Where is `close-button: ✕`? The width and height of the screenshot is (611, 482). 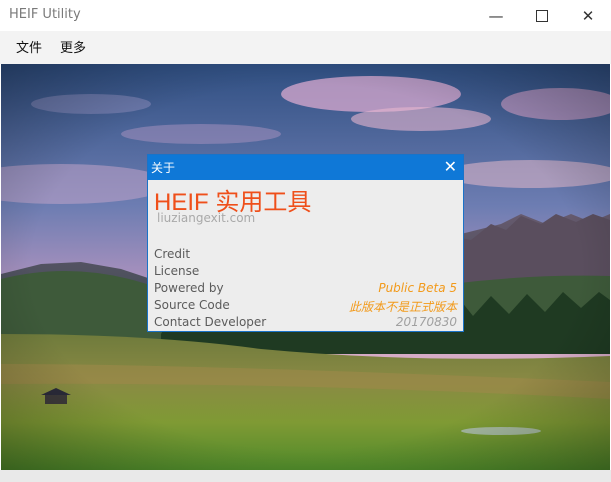 close-button: ✕ is located at coordinates (588, 15).